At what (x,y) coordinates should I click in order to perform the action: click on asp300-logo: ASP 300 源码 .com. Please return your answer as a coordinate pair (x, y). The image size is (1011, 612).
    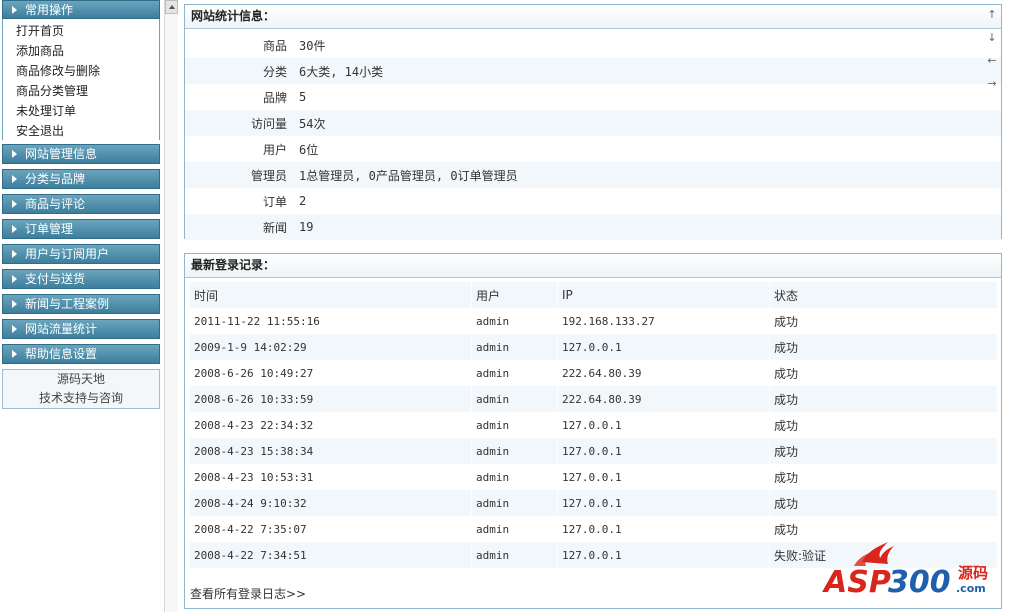
    Looking at the image, I should click on (905, 571).